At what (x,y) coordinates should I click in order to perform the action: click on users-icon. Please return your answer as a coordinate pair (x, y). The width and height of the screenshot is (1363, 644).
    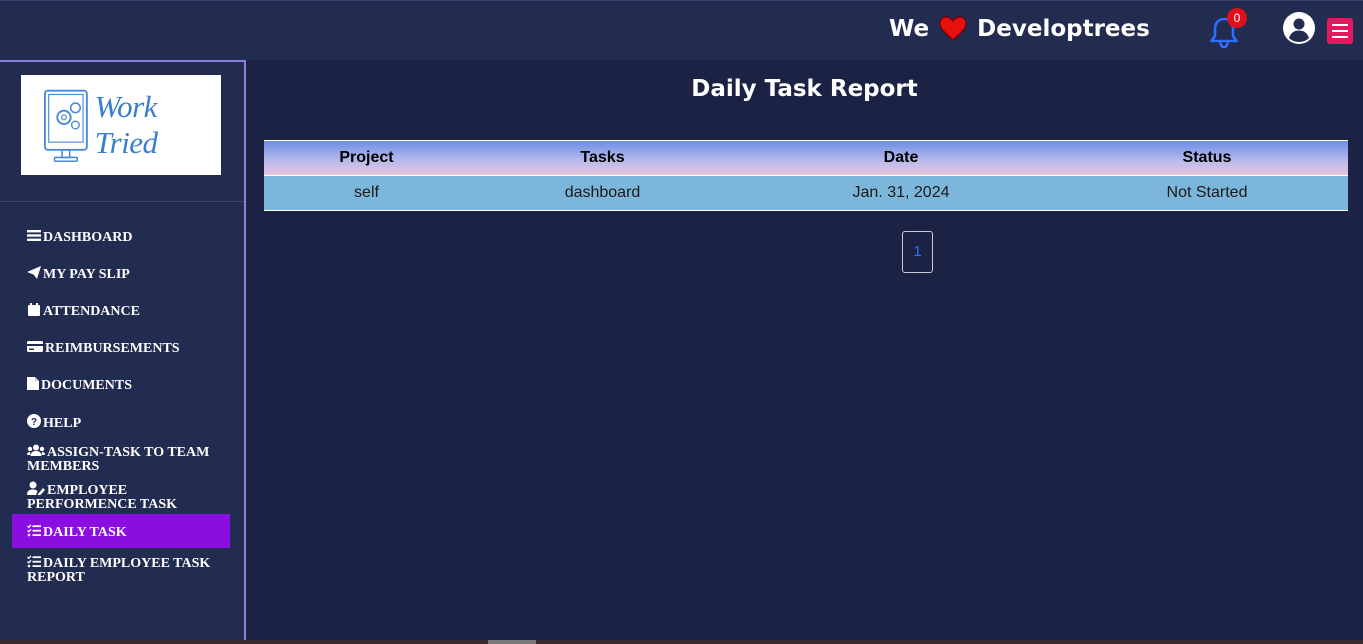
    Looking at the image, I should click on (36, 450).